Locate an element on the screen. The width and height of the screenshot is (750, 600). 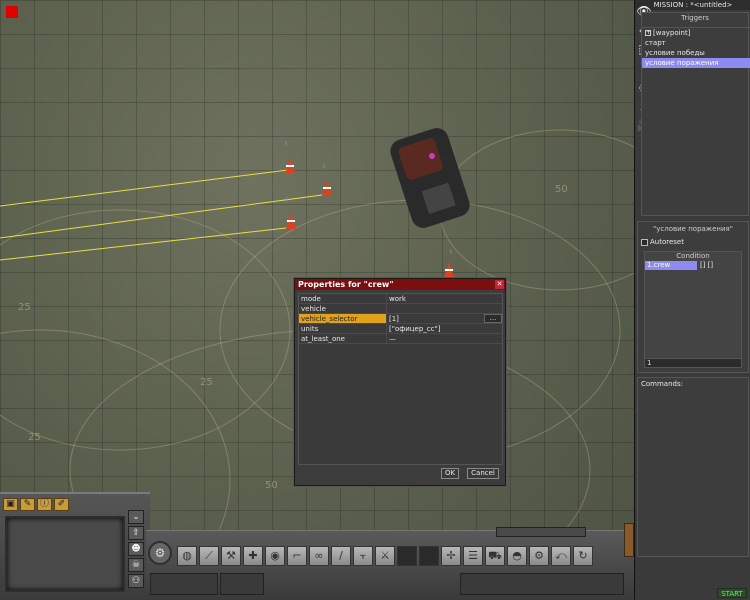
record-indicator is located at coordinates (12, 12).